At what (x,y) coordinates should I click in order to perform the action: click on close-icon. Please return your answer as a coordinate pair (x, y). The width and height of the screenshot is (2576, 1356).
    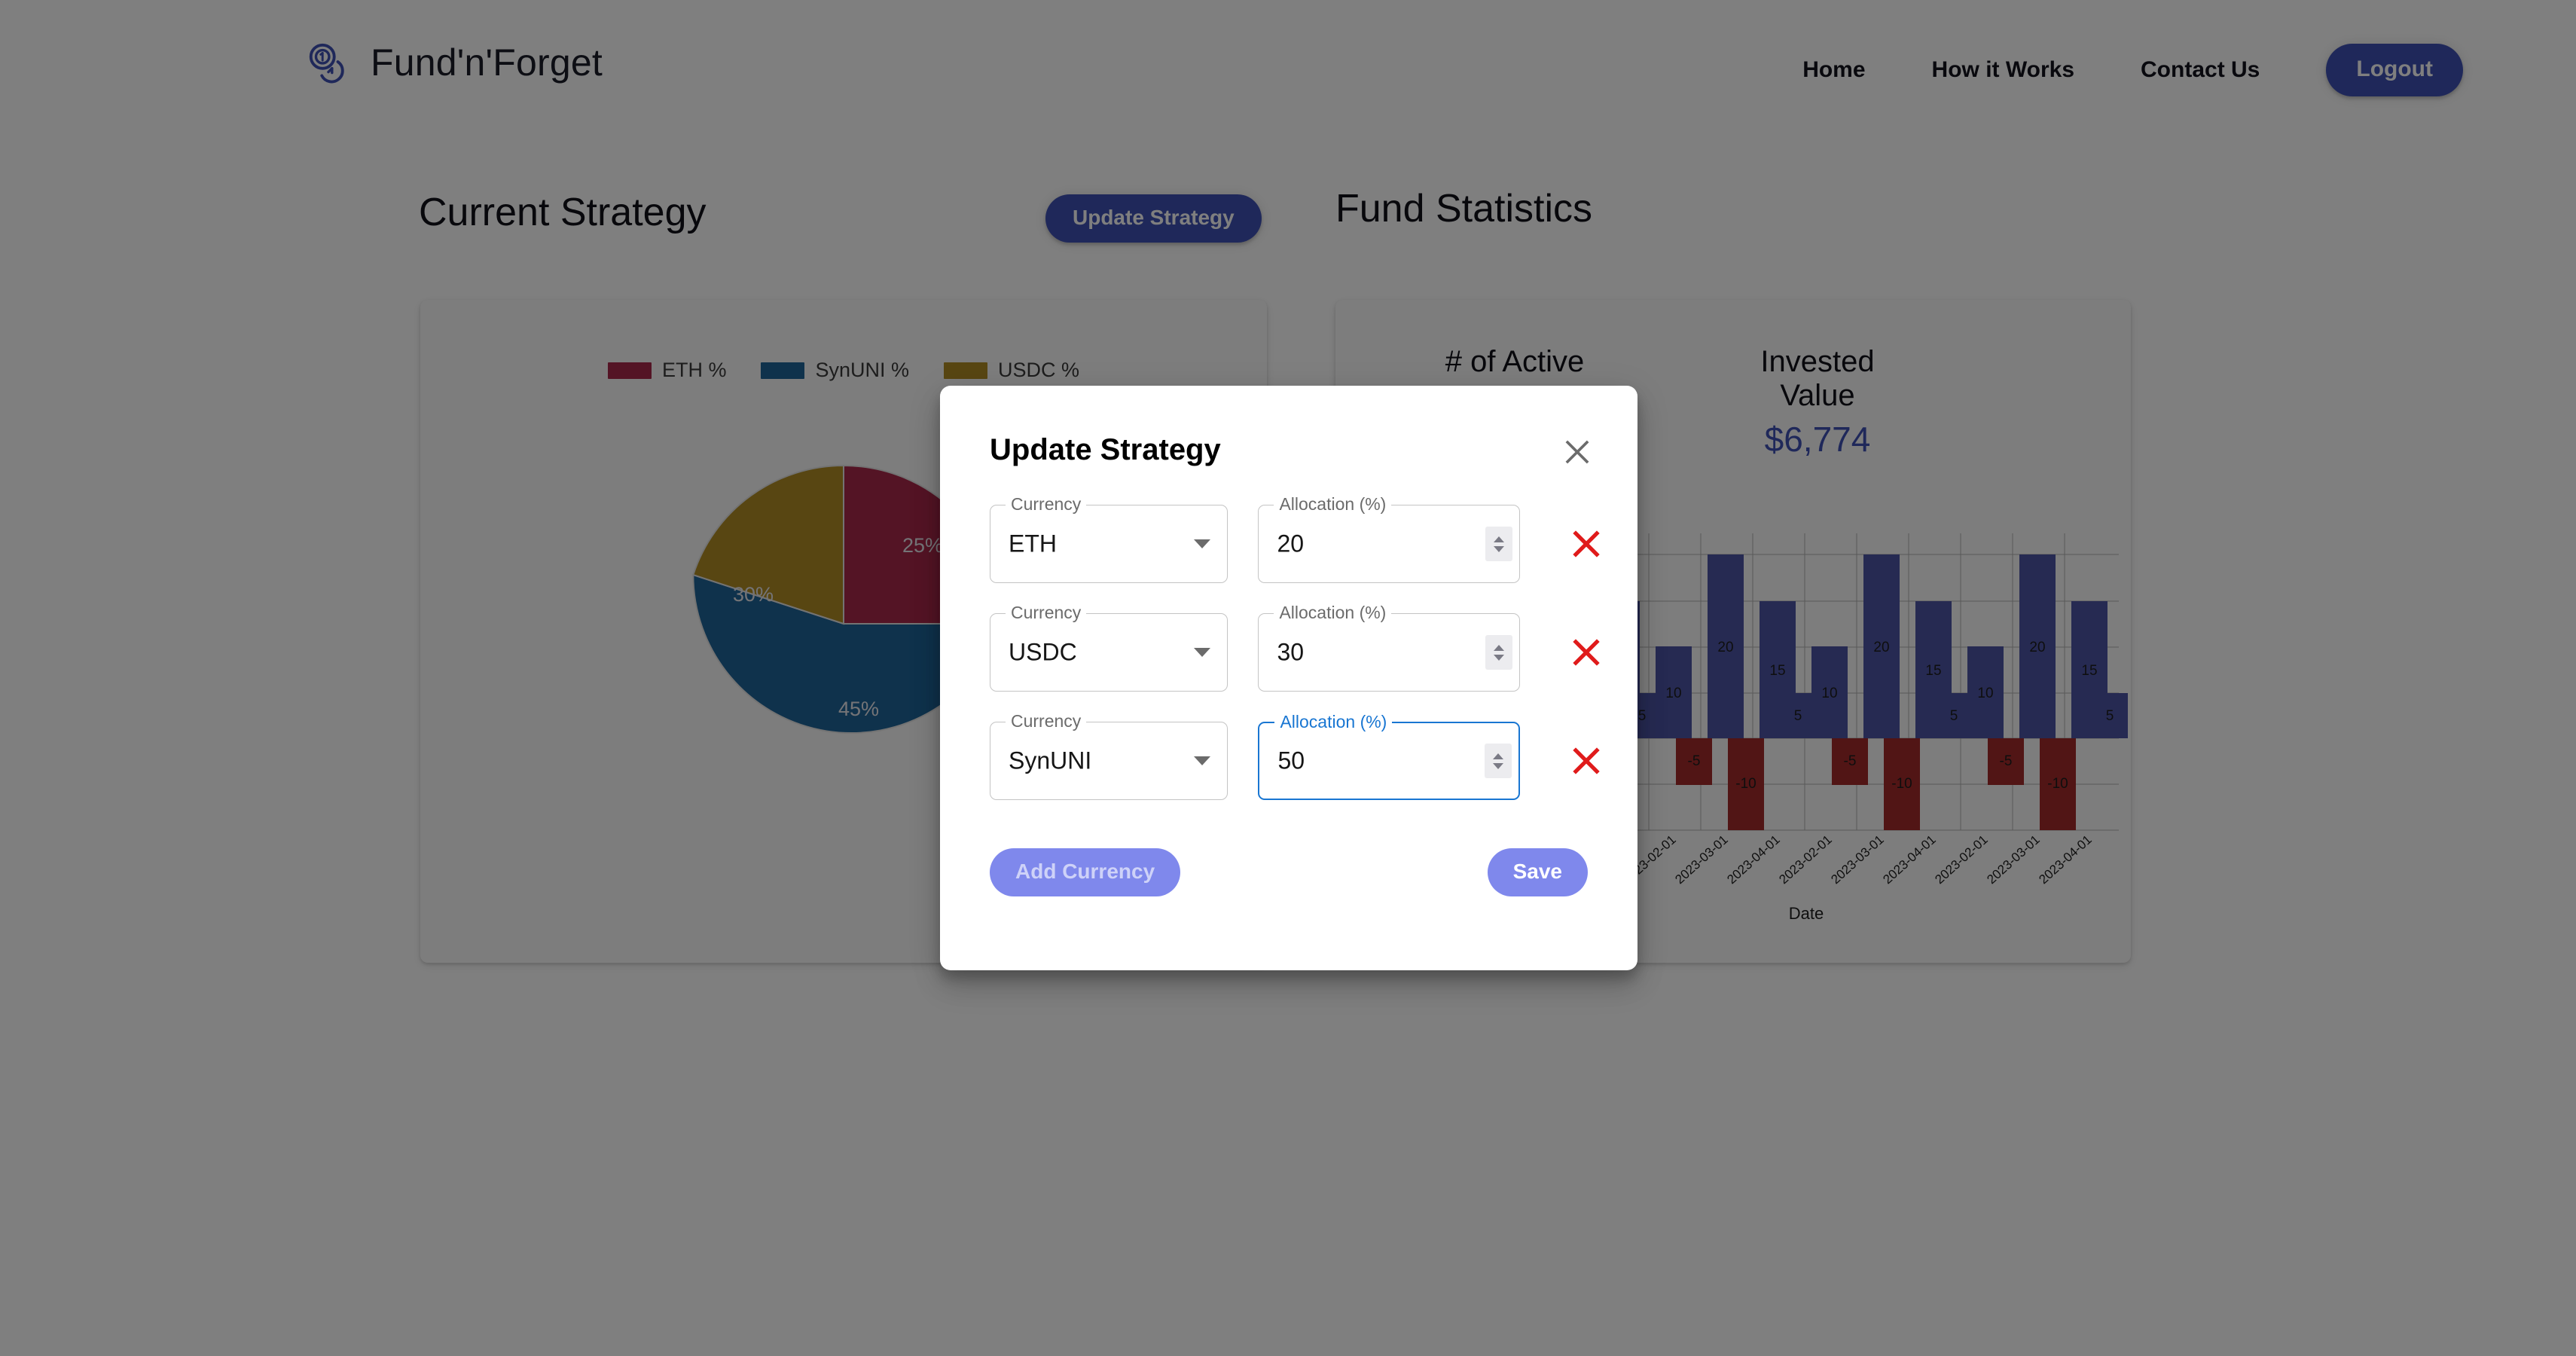
    Looking at the image, I should click on (1577, 452).